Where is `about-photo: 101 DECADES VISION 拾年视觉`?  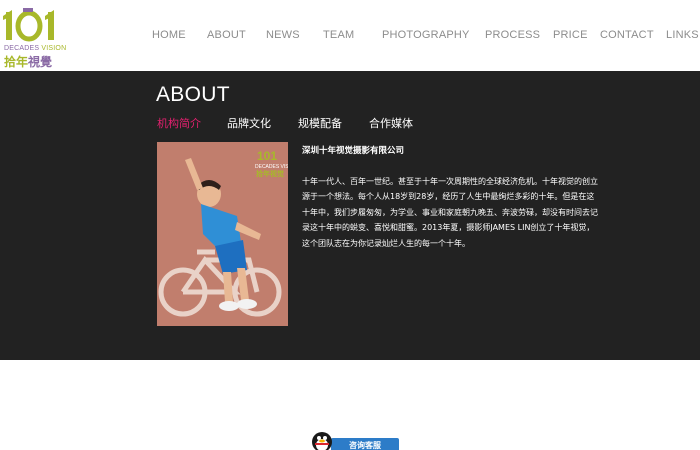
about-photo: 101 DECADES VISION 拾年视觉 is located at coordinates (222, 234).